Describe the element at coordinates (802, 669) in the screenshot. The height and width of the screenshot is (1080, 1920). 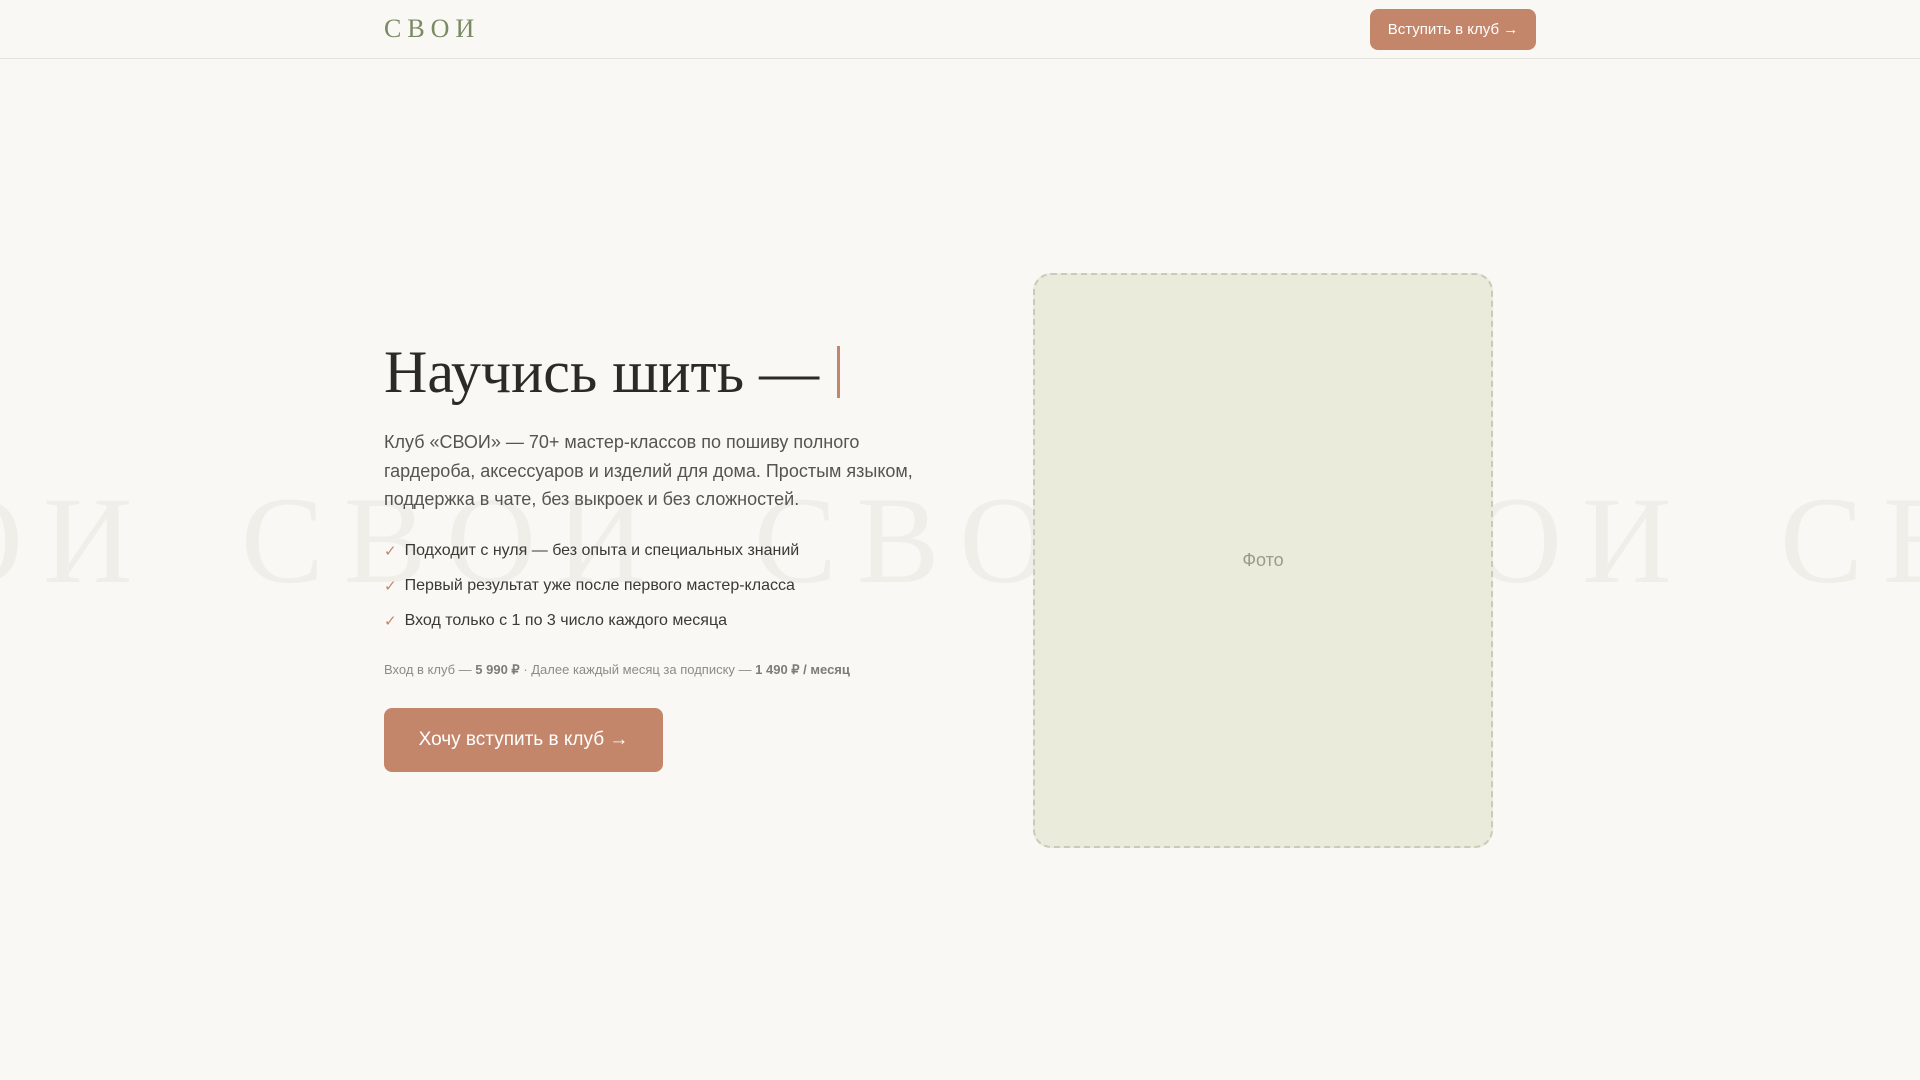
I see `price-sub-value: 1 490 ₽ / месяц` at that location.